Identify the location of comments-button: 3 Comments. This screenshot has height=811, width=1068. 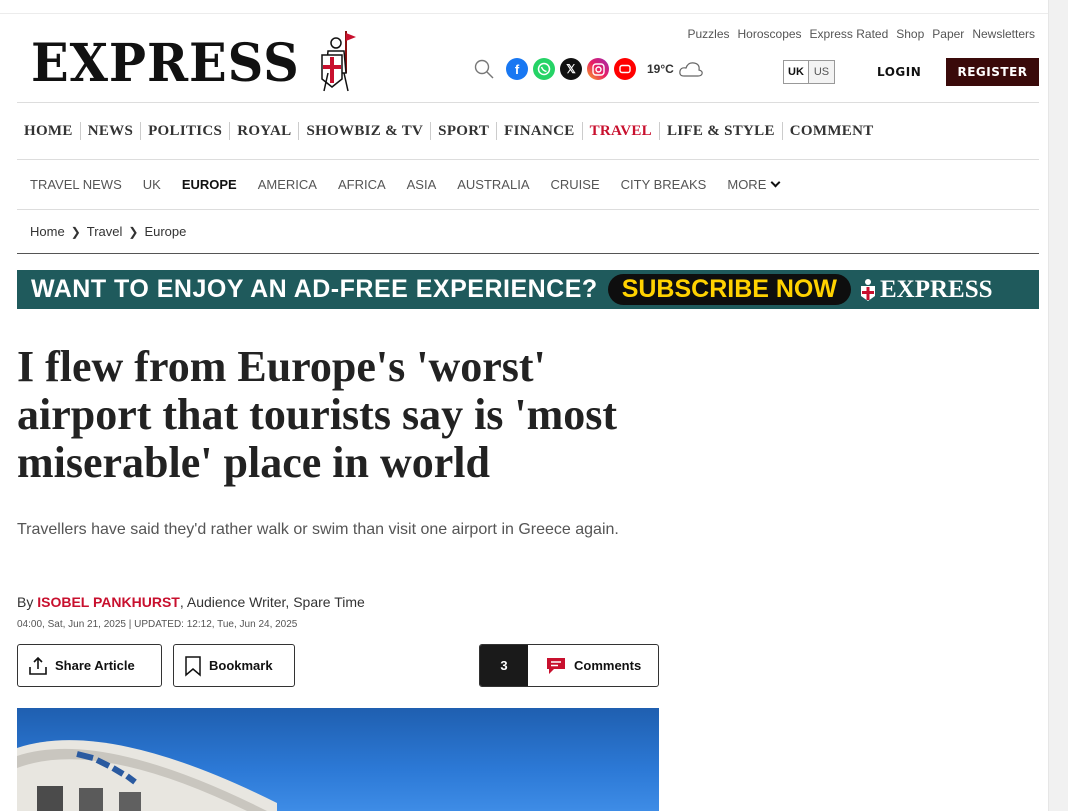
(569, 665).